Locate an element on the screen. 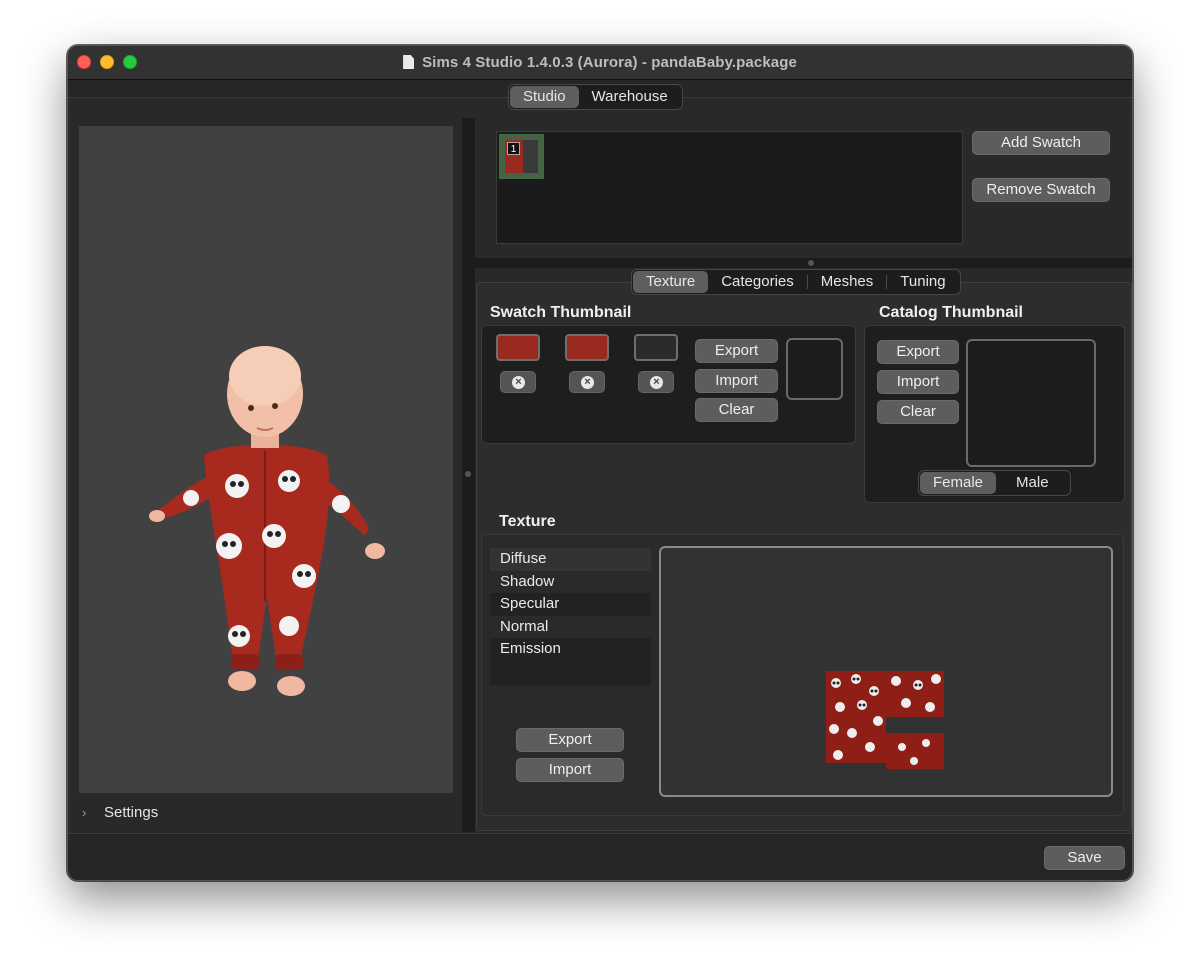  texture-item-emission: Emission is located at coordinates (570, 649).